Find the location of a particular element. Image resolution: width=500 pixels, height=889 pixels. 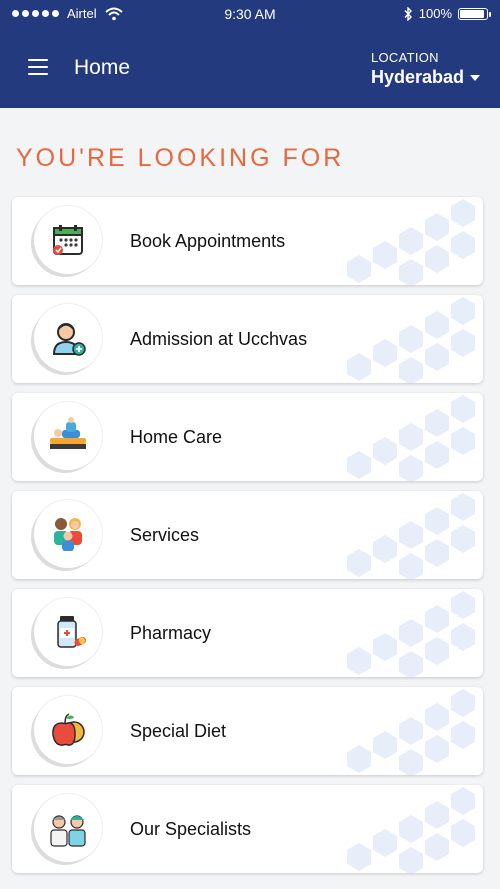

status-bar: Airtel 9:30 AM 100% is located at coordinates (250, 14).